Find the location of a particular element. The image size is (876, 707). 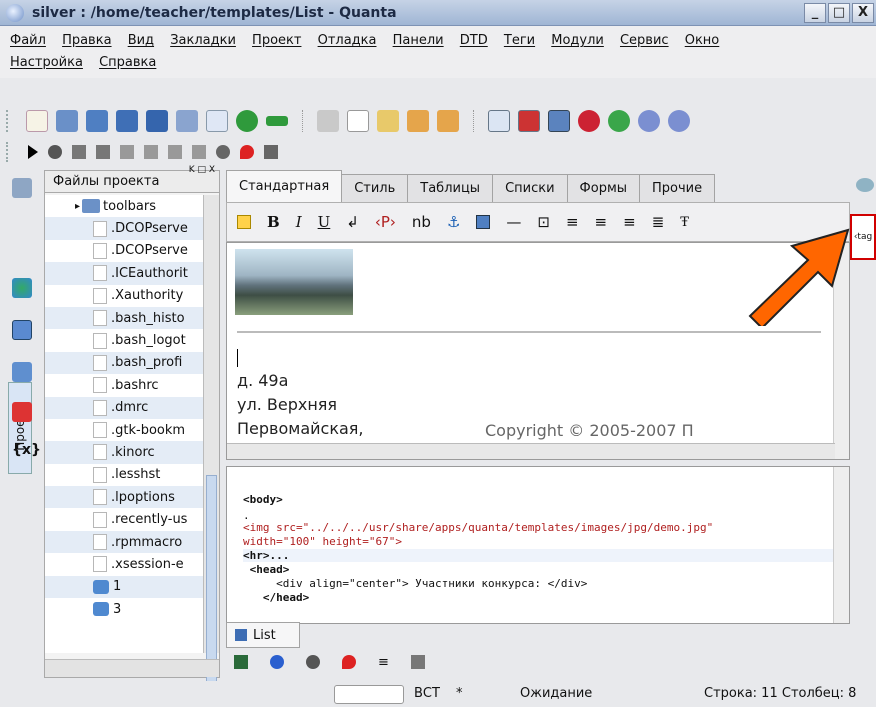

view-hscrollbar is located at coordinates (531, 451).